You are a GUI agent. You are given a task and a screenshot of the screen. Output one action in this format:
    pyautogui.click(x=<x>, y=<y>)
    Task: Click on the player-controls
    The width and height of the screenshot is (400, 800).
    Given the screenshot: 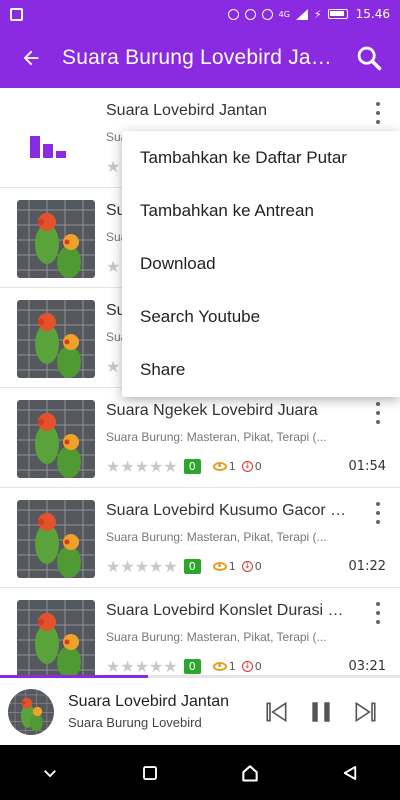 What is the action you would take?
    pyautogui.click(x=321, y=712)
    